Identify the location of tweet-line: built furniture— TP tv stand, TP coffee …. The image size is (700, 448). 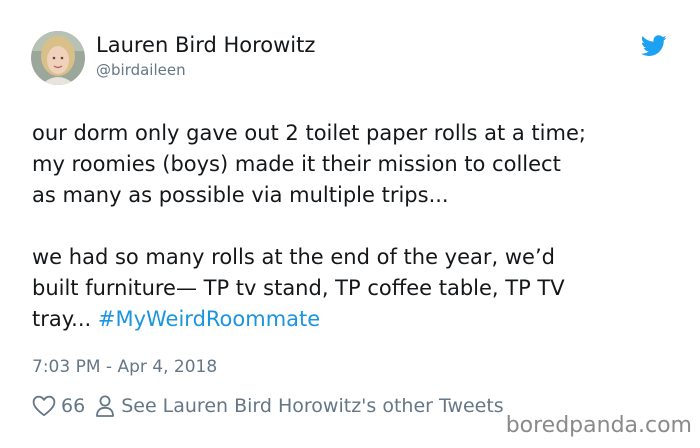
(298, 288).